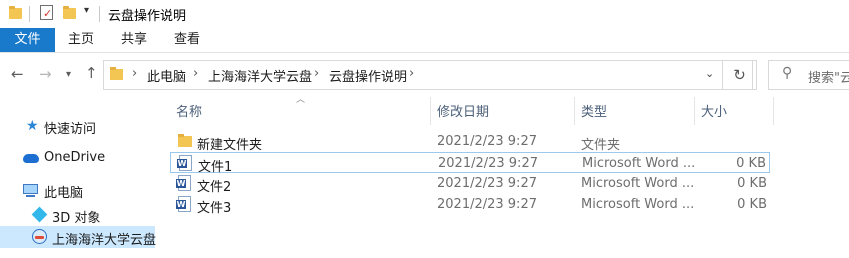  I want to click on file-name: 文件3, so click(214, 208).